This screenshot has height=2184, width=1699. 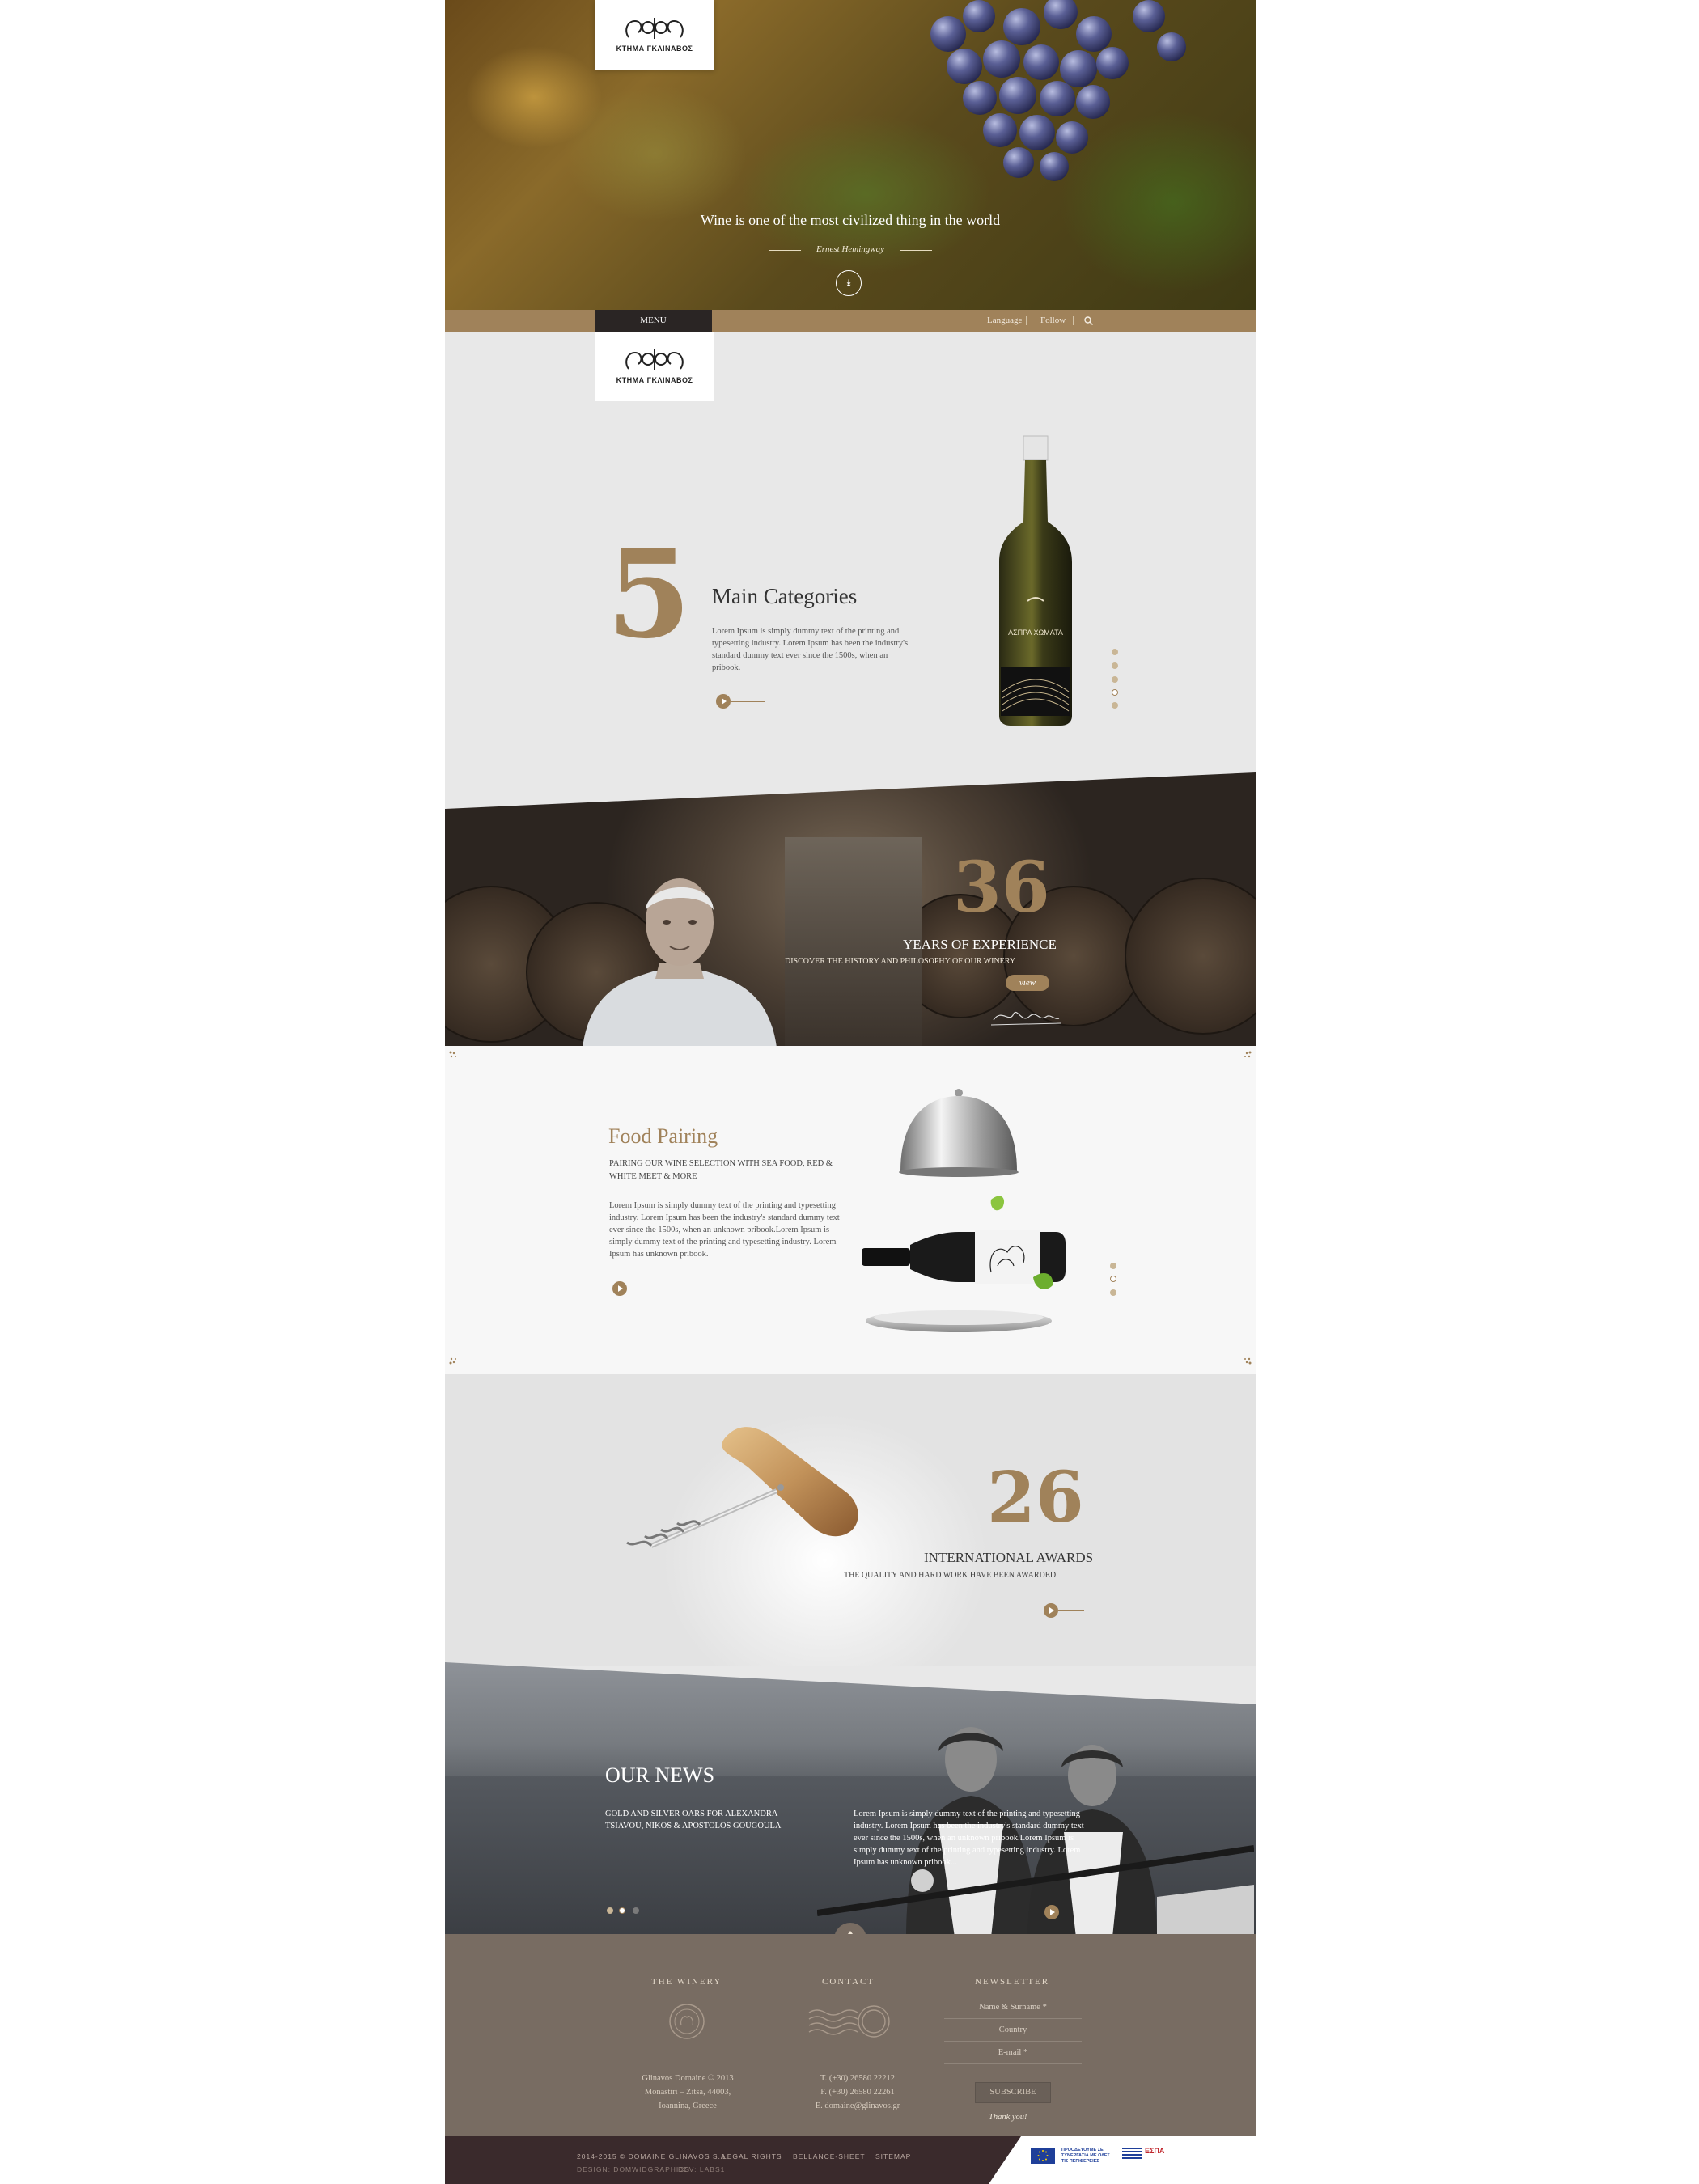 What do you see at coordinates (1008, 2117) in the screenshot?
I see `newsletter-thanks: Thank you!` at bounding box center [1008, 2117].